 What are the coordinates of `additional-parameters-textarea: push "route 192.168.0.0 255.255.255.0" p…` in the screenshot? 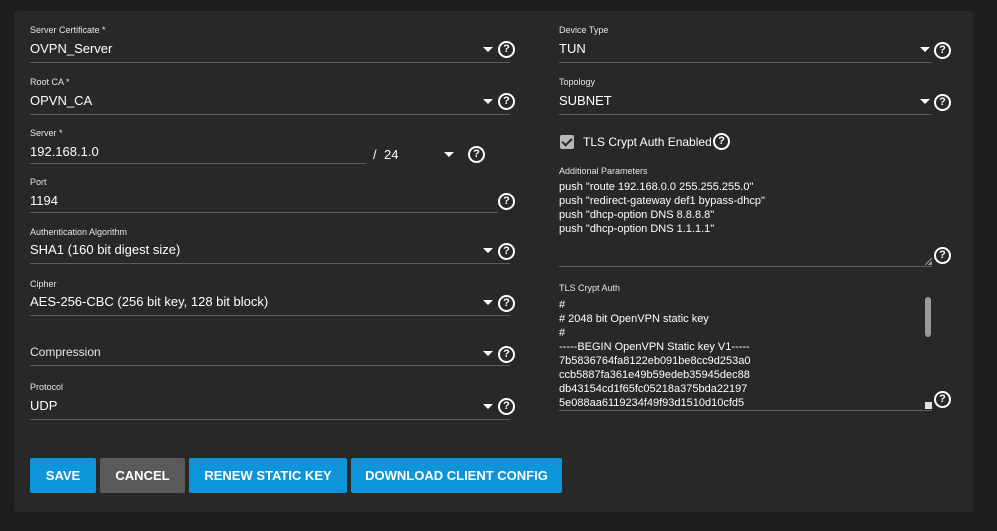 It's located at (744, 222).